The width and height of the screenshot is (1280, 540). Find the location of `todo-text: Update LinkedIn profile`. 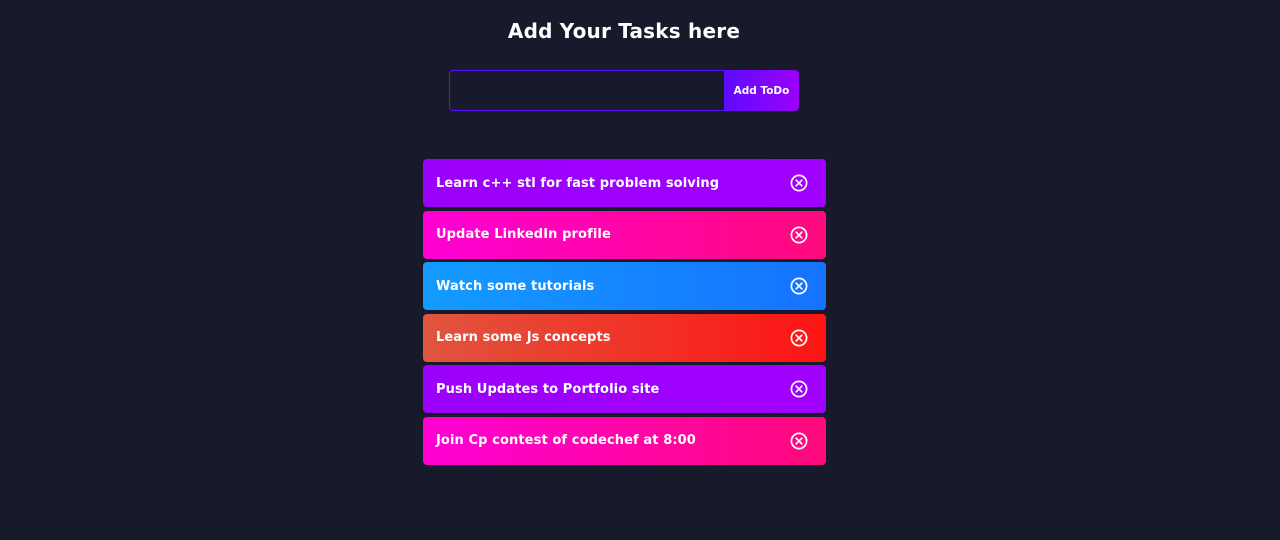

todo-text: Update LinkedIn profile is located at coordinates (523, 234).